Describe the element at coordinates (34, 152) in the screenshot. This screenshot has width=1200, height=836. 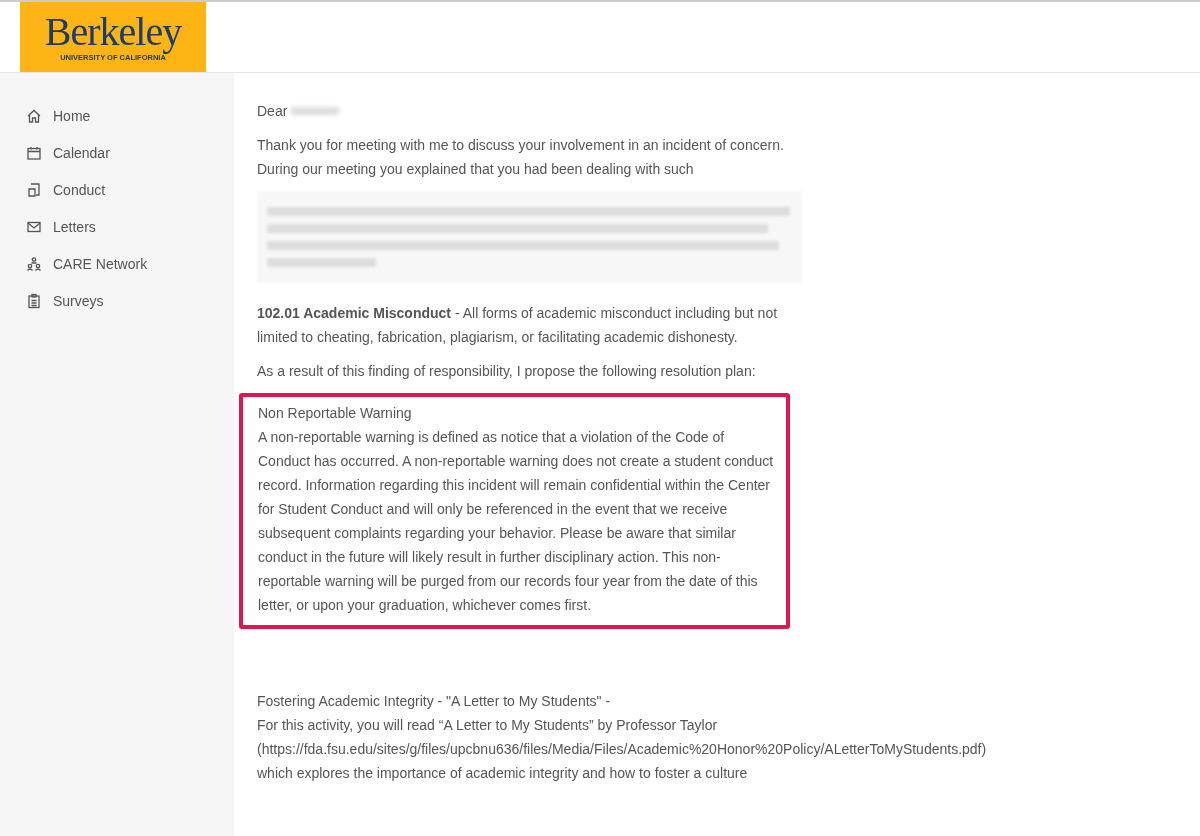
I see `calendar-icon` at that location.